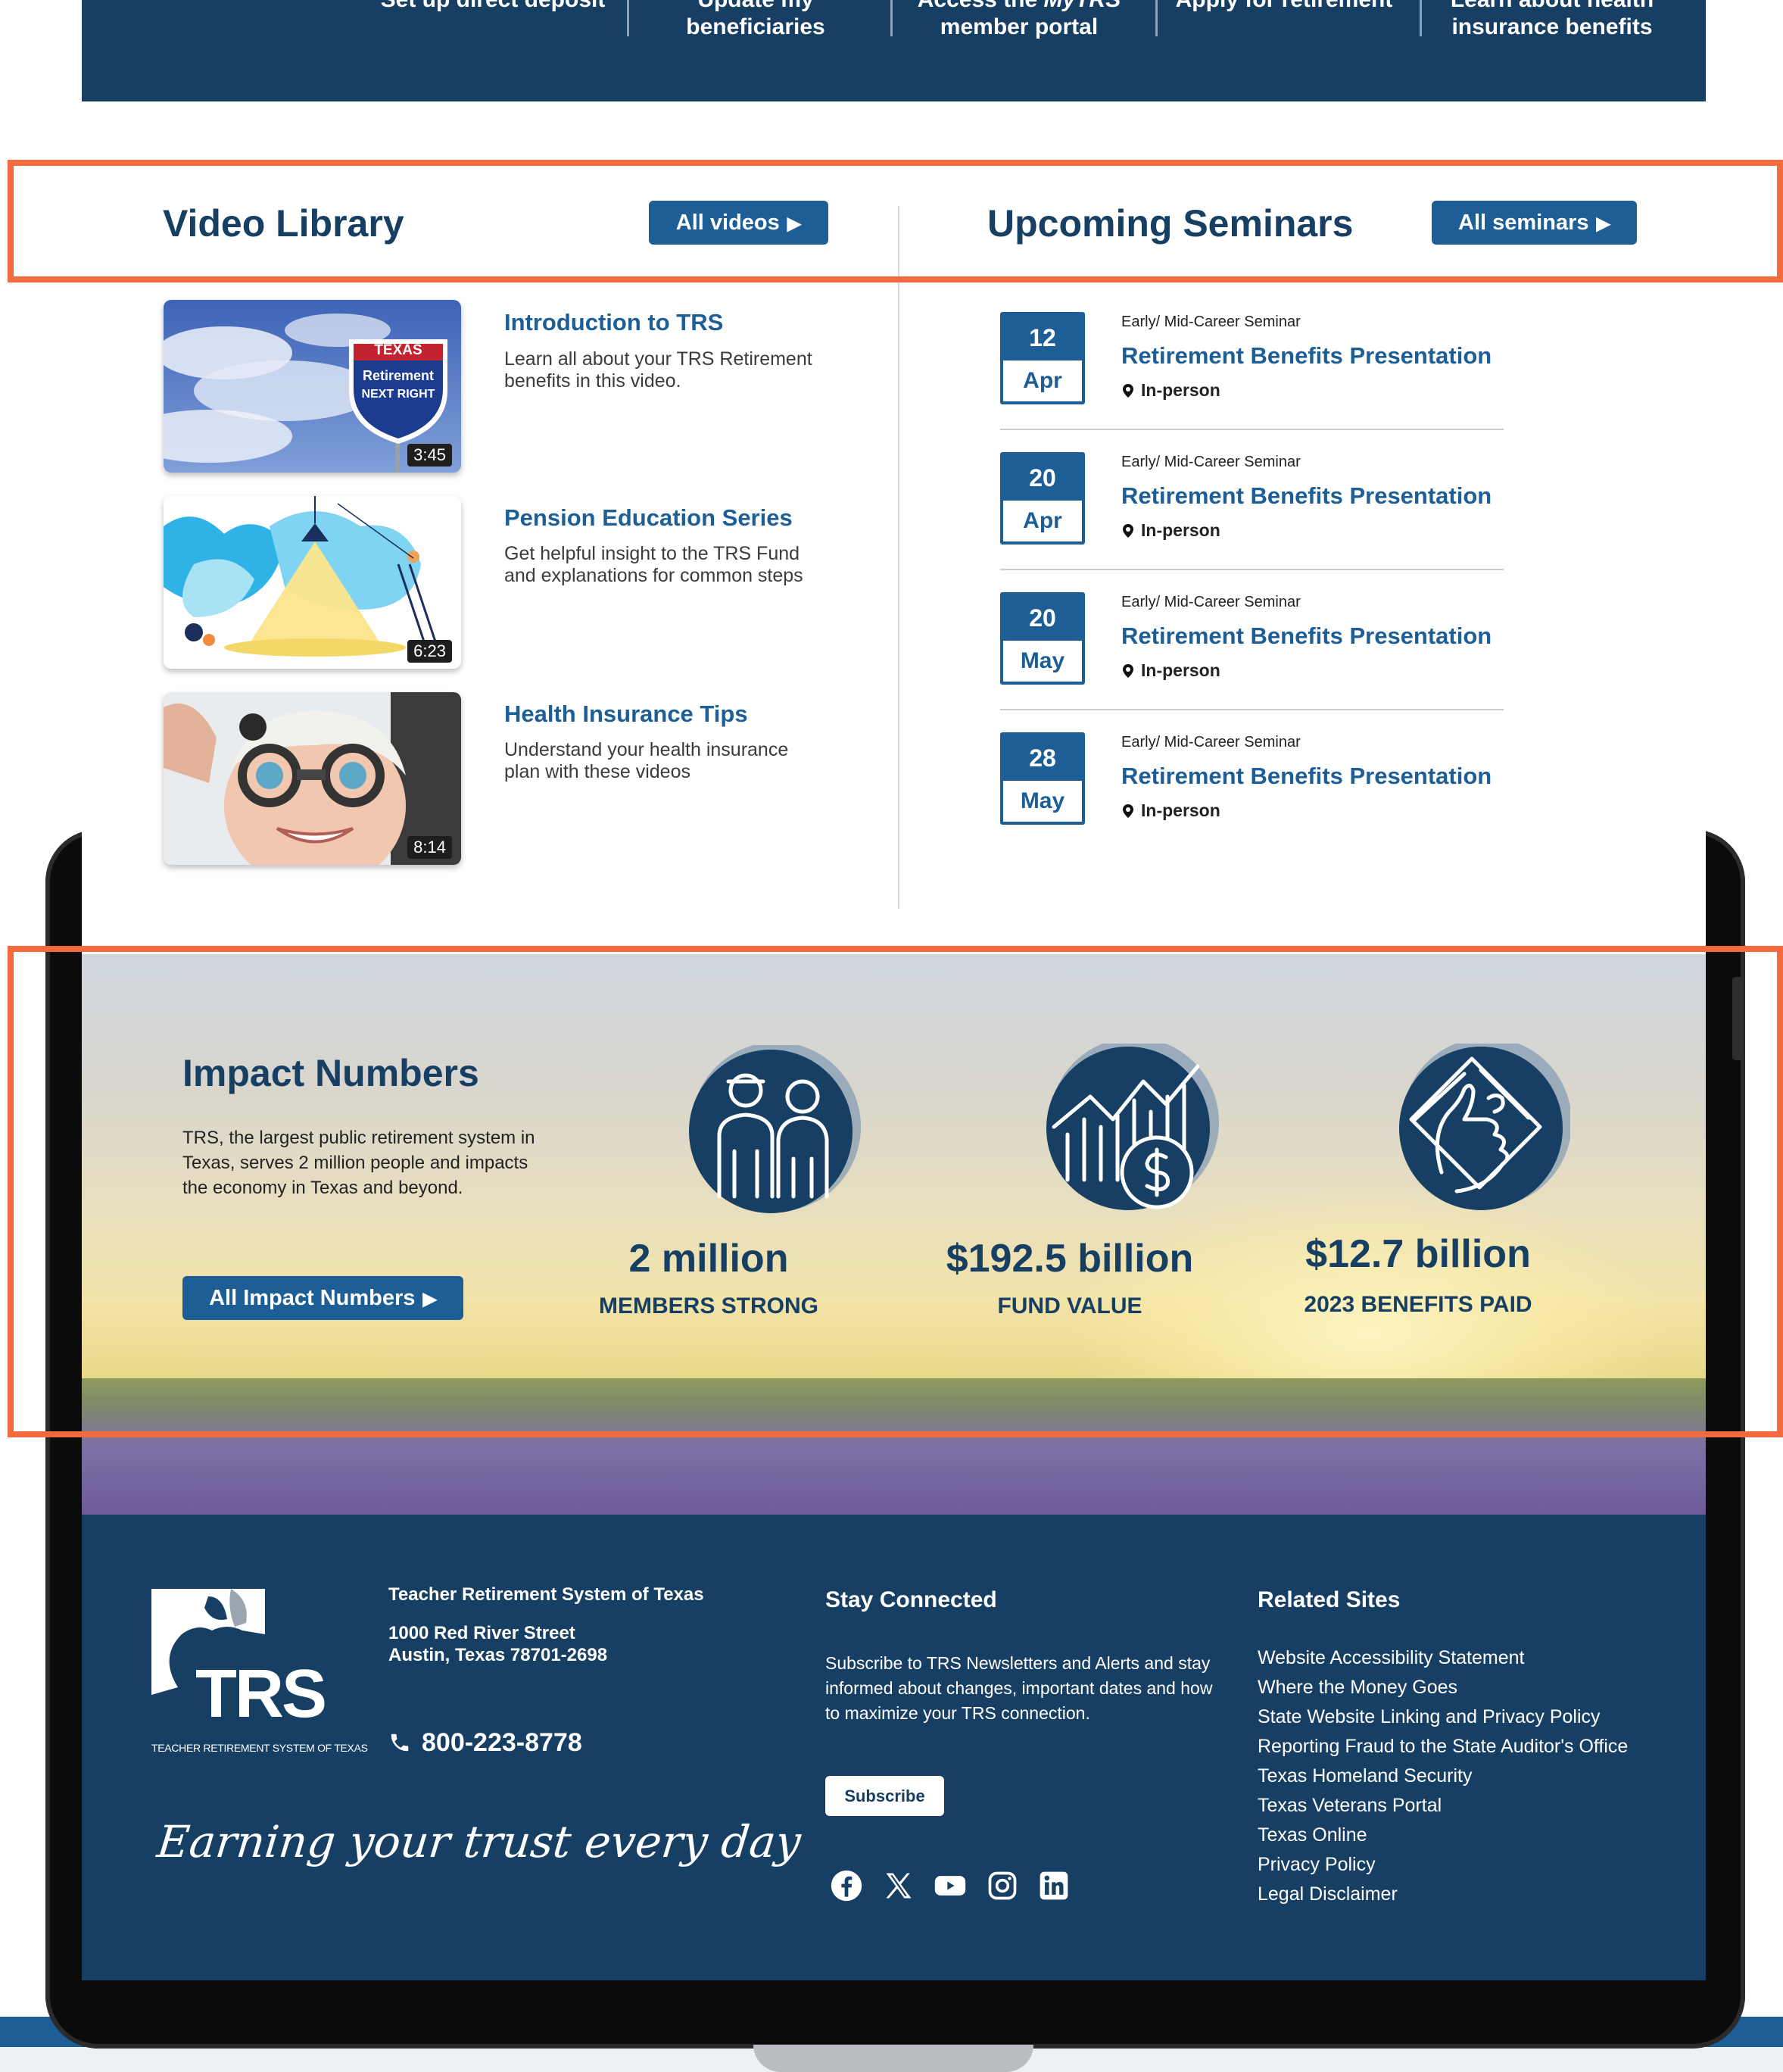 The height and width of the screenshot is (2072, 1783). I want to click on trs-logo-subtext: TEACHER RETIREMENT SYSTEM OF TEXAS, so click(259, 1748).